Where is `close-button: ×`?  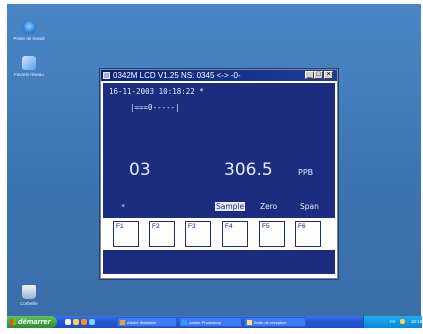
close-button: × is located at coordinates (328, 75).